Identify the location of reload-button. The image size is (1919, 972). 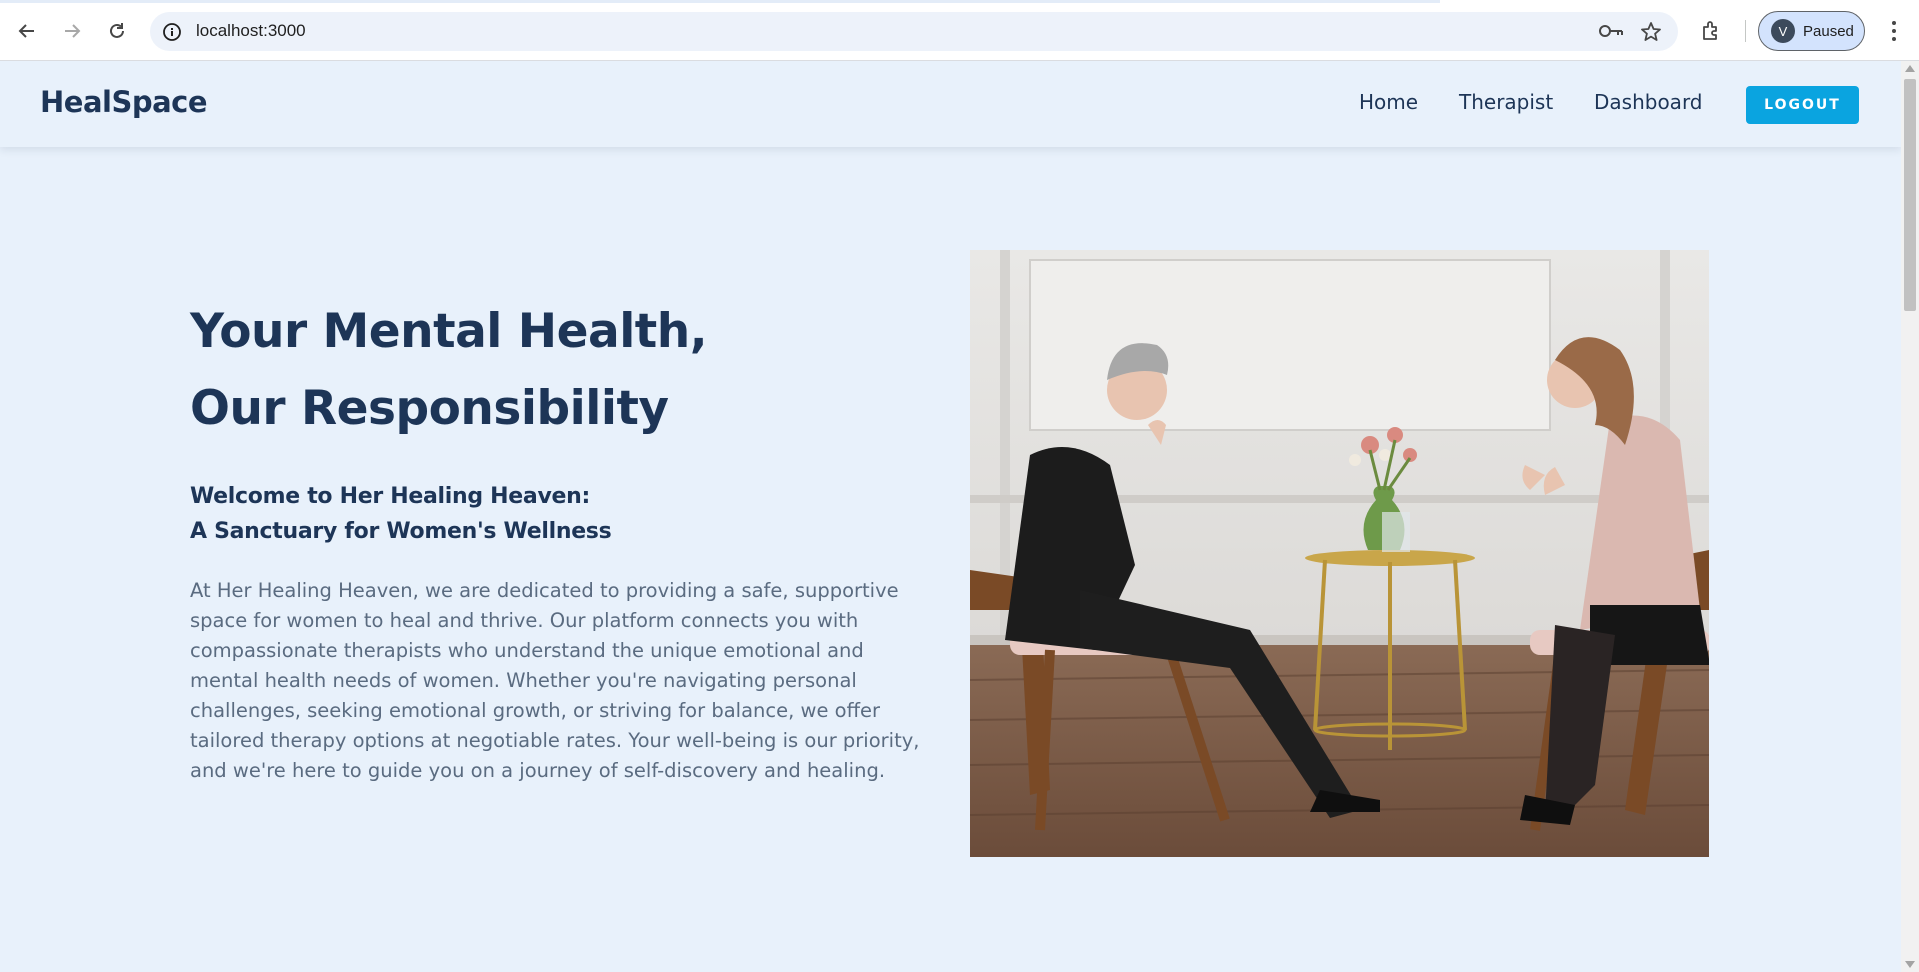
(117, 31).